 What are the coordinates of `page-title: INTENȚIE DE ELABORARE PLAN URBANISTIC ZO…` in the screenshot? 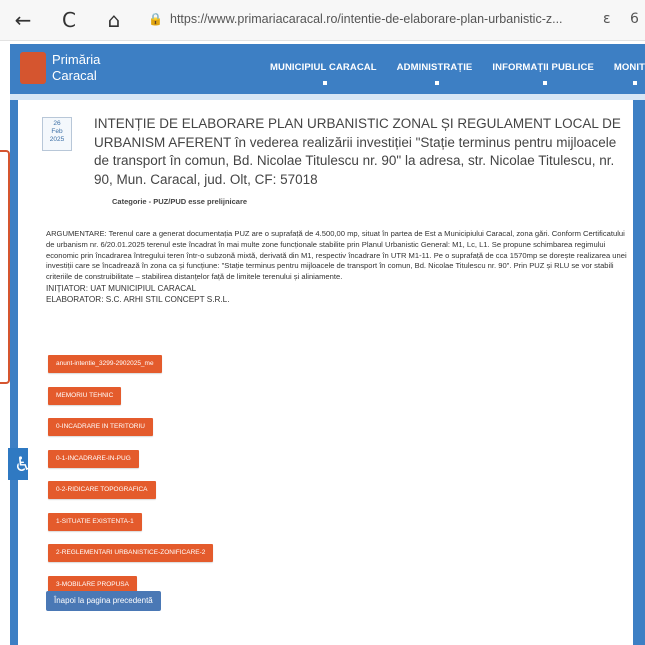 It's located at (357, 151).